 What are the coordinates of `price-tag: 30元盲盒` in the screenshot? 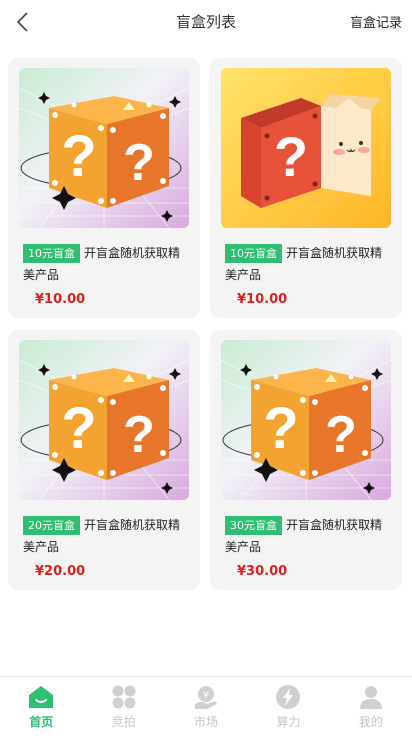 It's located at (253, 525).